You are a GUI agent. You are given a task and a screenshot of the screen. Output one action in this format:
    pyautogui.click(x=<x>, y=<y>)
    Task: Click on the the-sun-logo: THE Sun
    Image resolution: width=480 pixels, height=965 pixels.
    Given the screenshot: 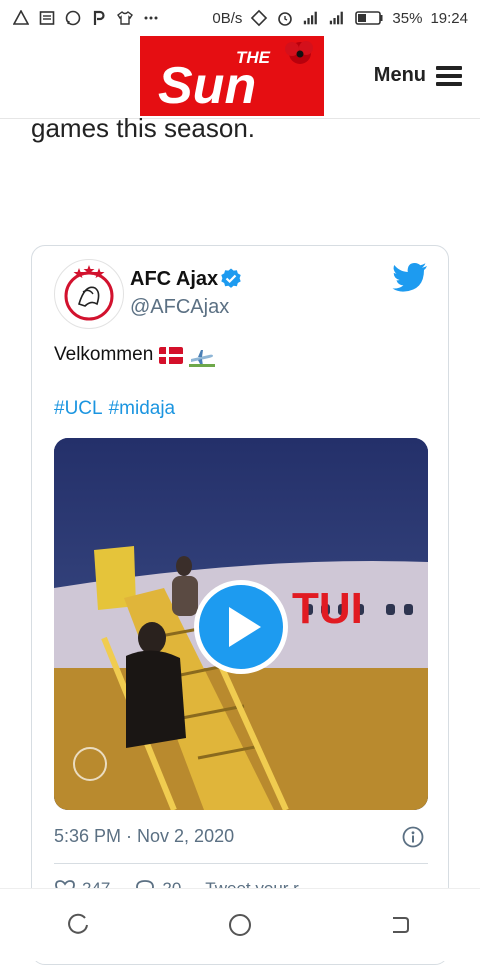 What is the action you would take?
    pyautogui.click(x=232, y=76)
    